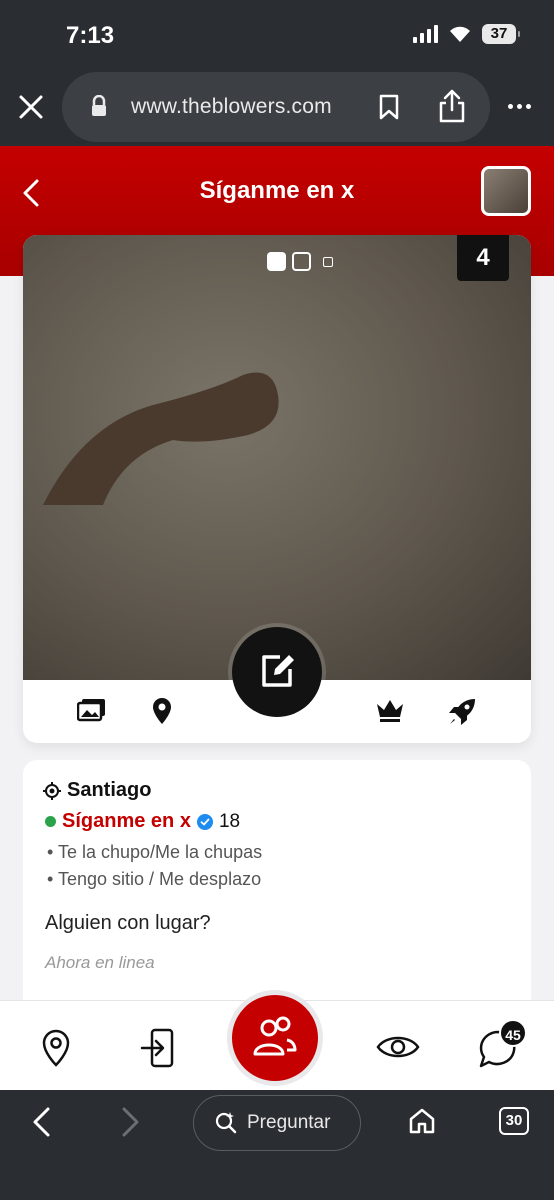 The width and height of the screenshot is (554, 1200). I want to click on avatar, so click(506, 191).